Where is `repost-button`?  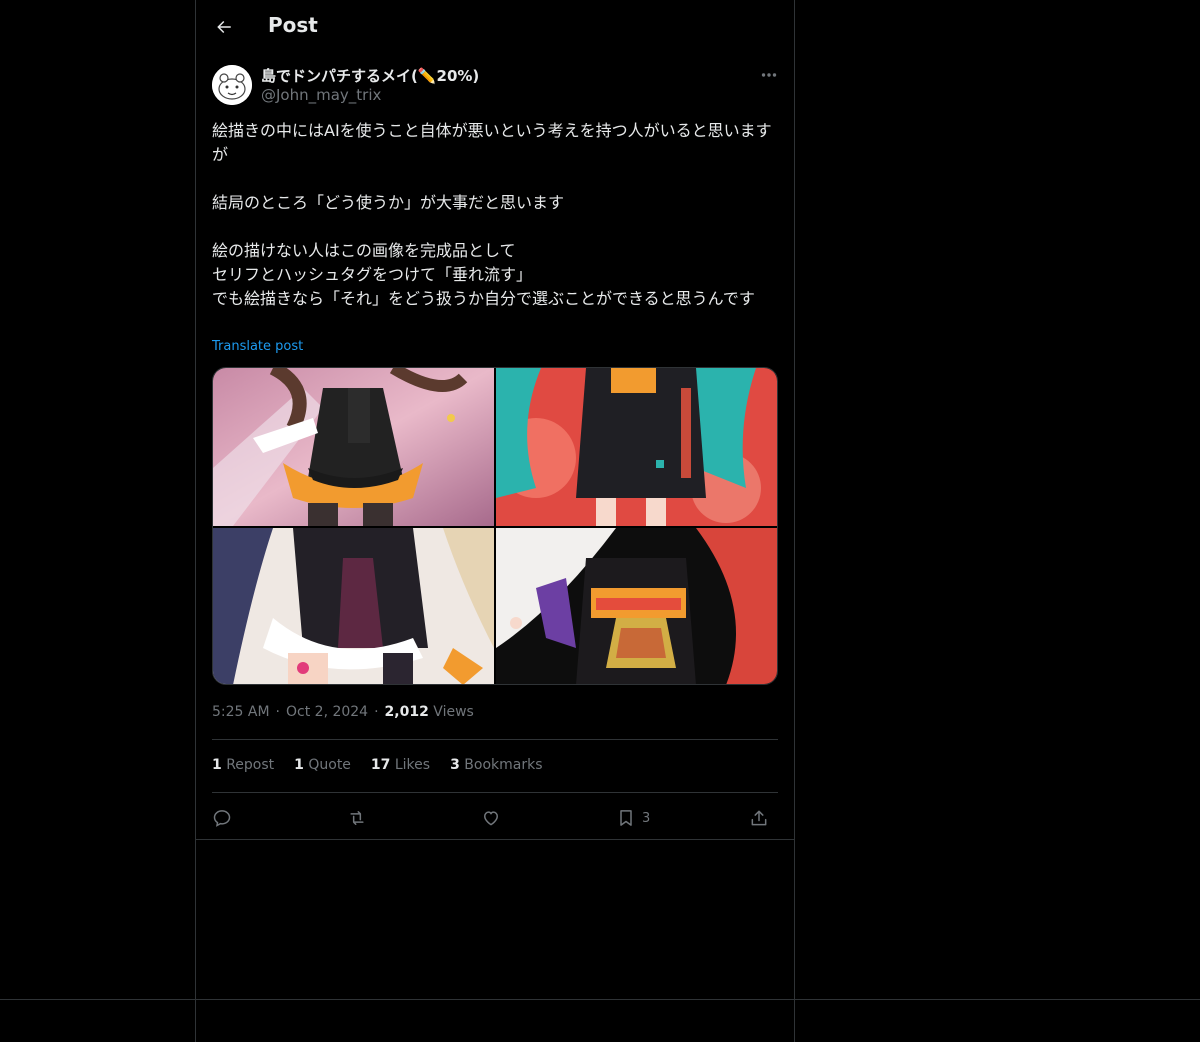 repost-button is located at coordinates (357, 818).